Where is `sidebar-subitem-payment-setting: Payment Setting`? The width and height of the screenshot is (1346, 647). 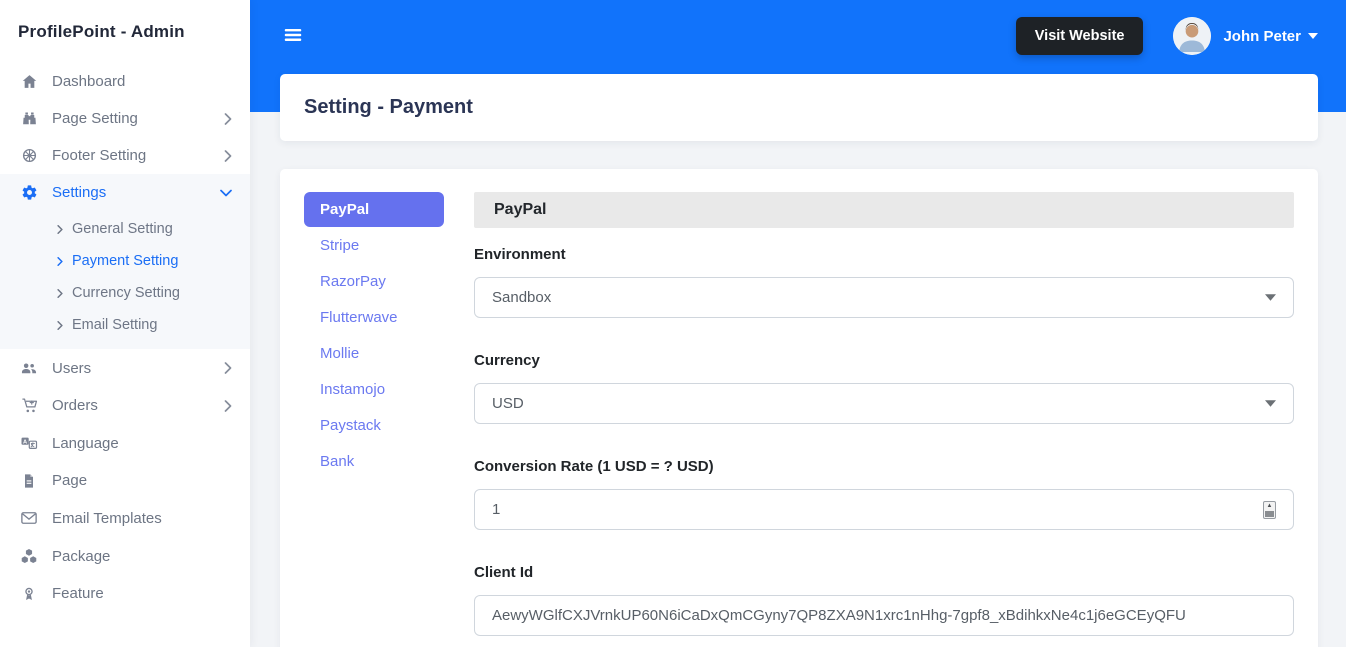 sidebar-subitem-payment-setting: Payment Setting is located at coordinates (125, 261).